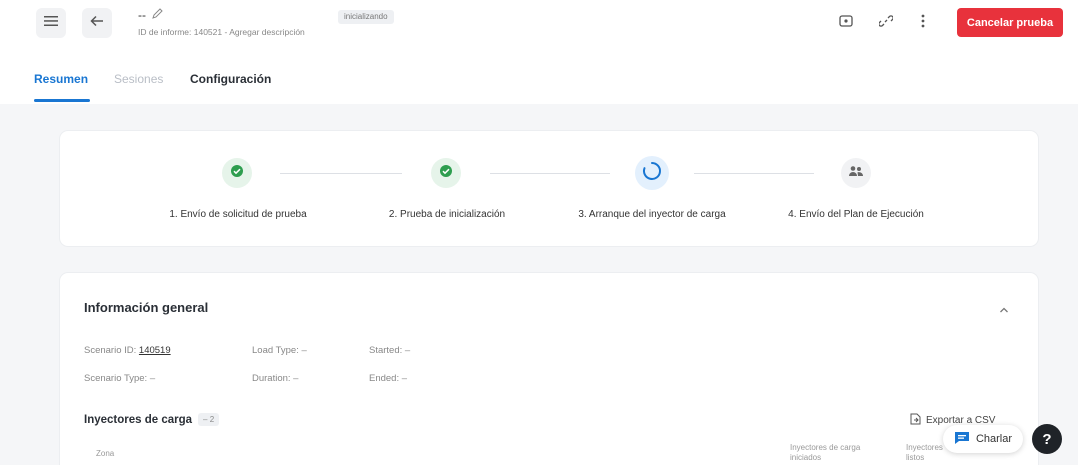 The image size is (1078, 465). What do you see at coordinates (150, 15) in the screenshot?
I see `report-title-row: --` at bounding box center [150, 15].